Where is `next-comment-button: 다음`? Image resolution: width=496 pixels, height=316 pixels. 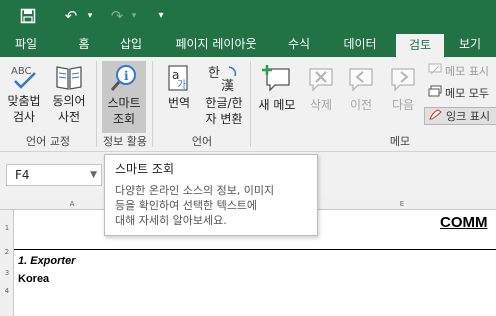
next-comment-button: 다음 is located at coordinates (403, 97).